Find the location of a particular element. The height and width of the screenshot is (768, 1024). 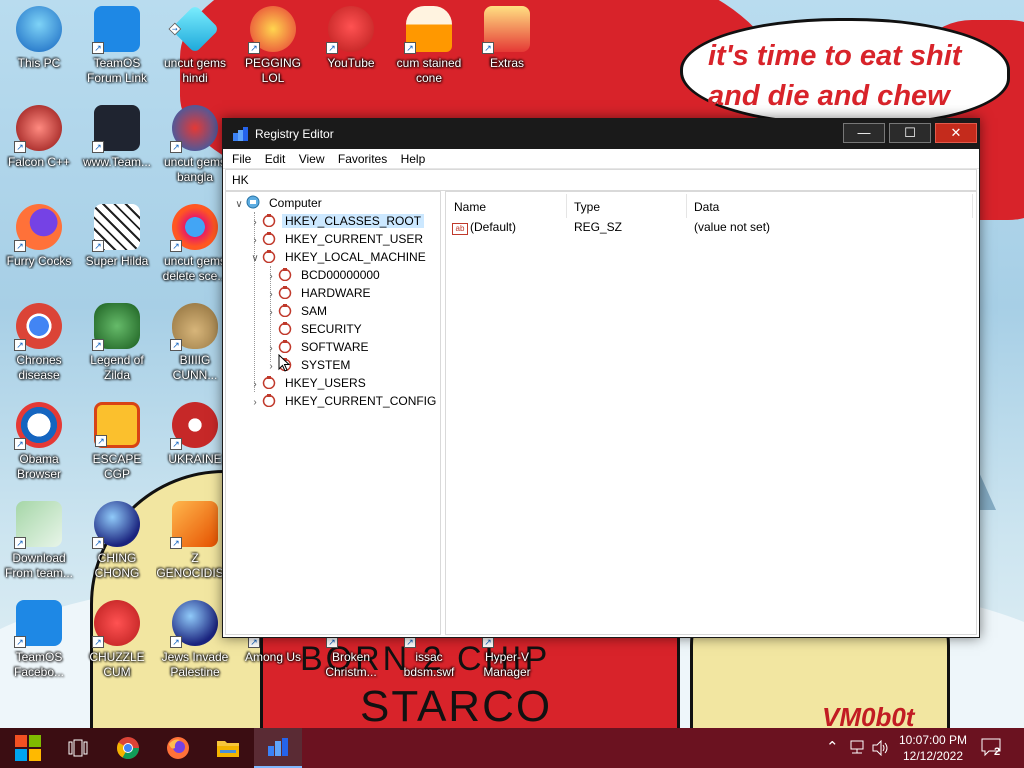

desktop-icon-escape-cgp: ↗ ESCAPE CGP is located at coordinates (117, 444).